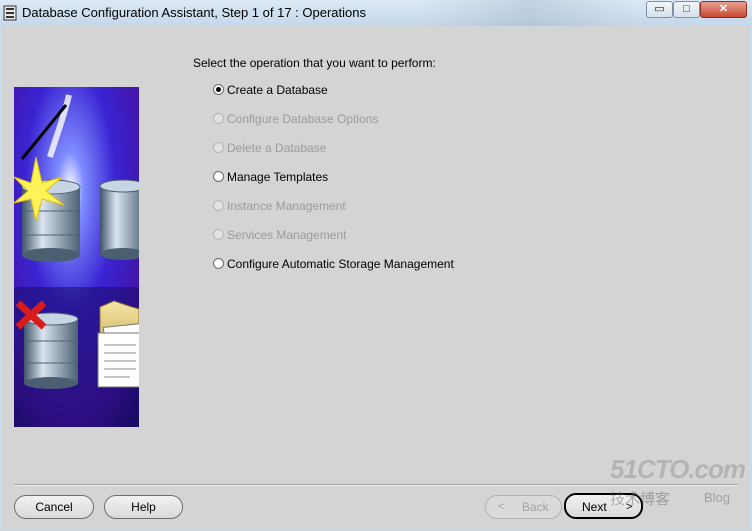 Image resolution: width=752 pixels, height=531 pixels. What do you see at coordinates (218, 147) in the screenshot?
I see `radio-delete-database` at bounding box center [218, 147].